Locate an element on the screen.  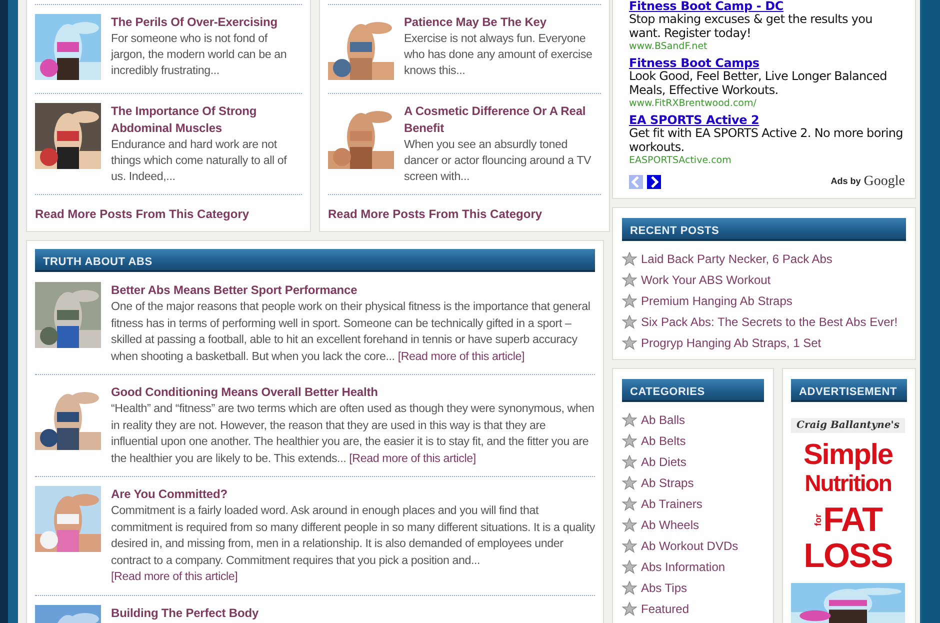
category-link: Abs Tips is located at coordinates (693, 587).